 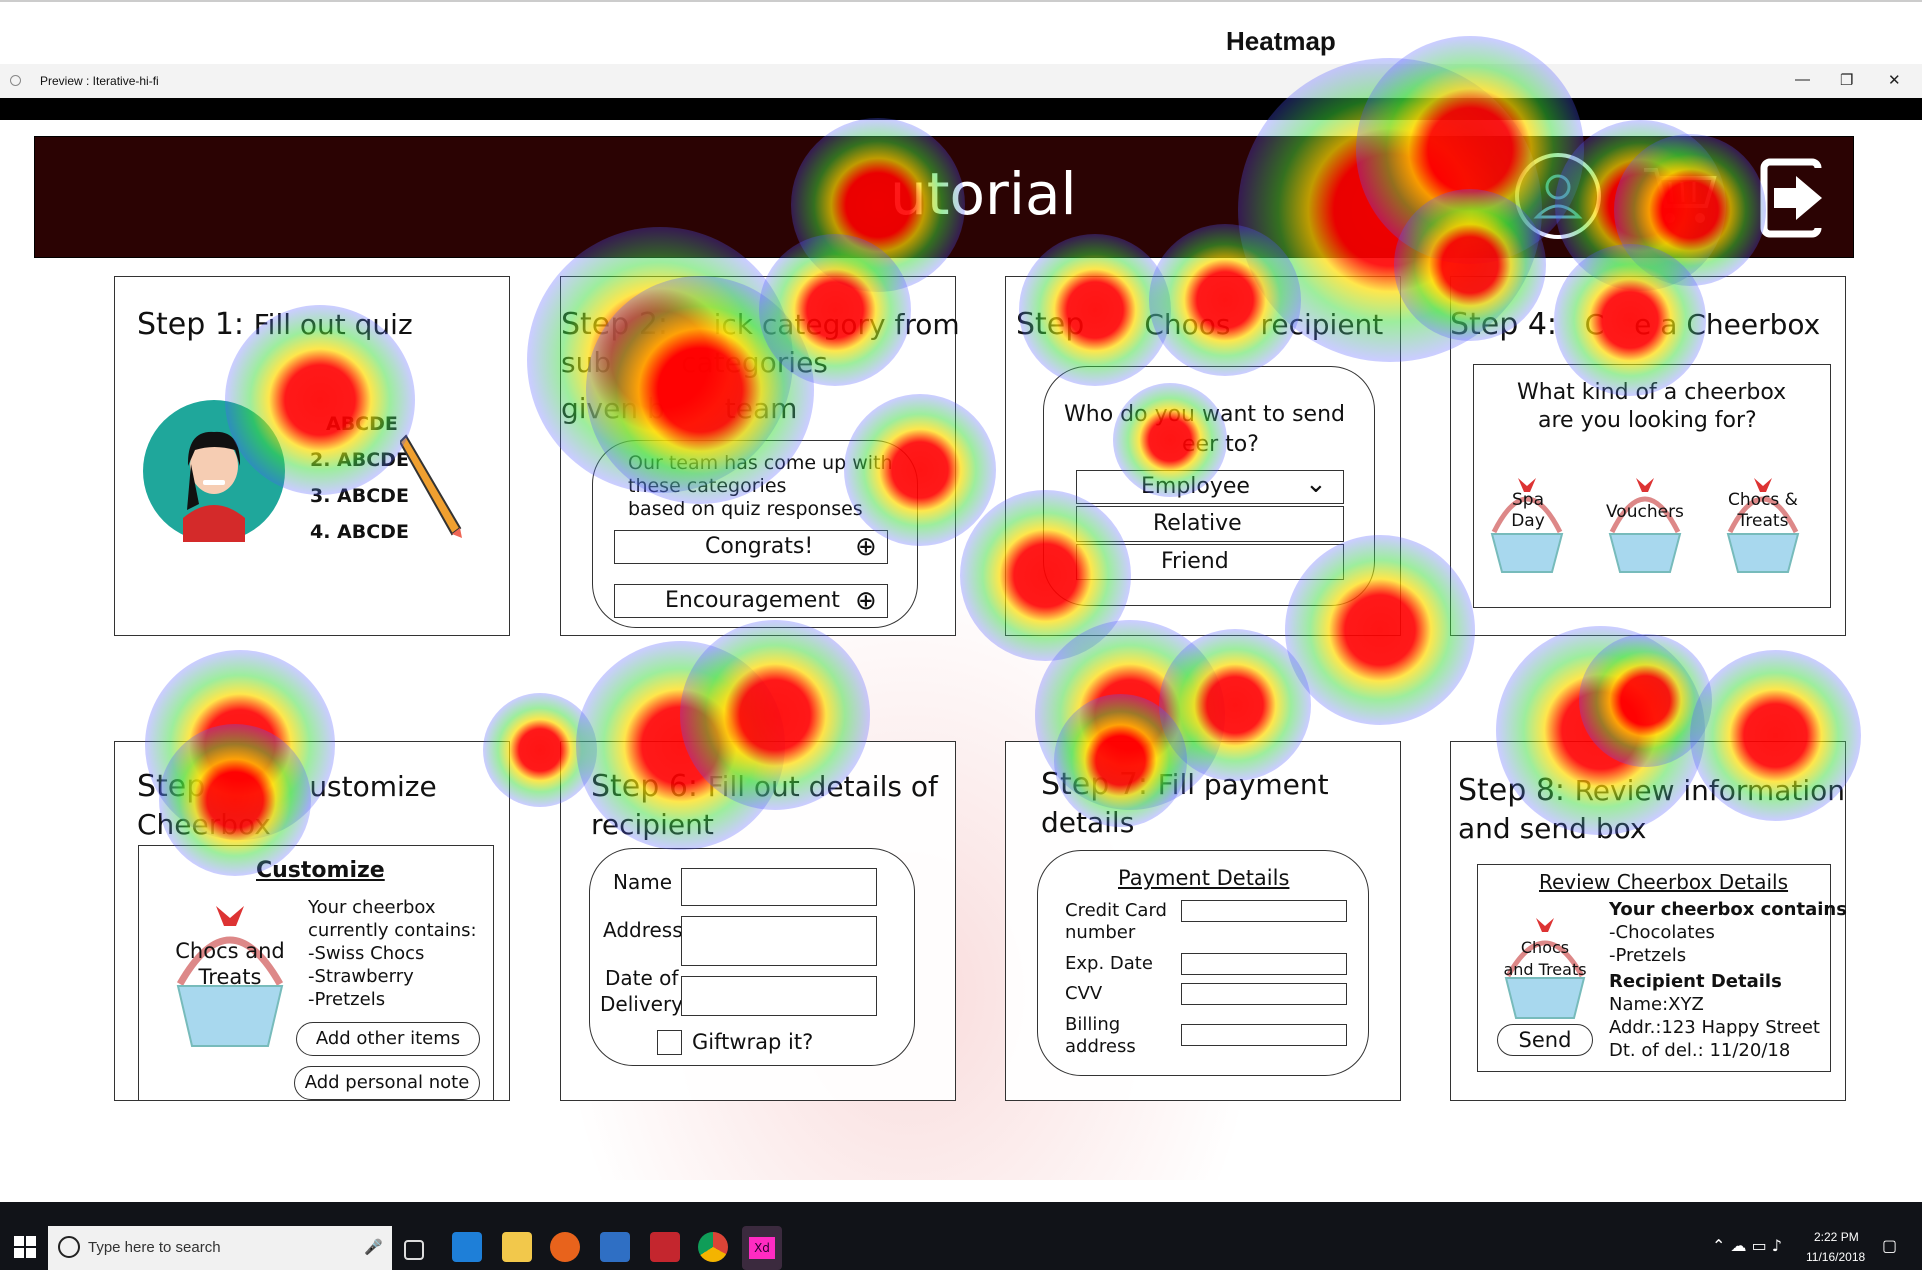 What do you see at coordinates (565, 1247) in the screenshot?
I see `app-icon-orange` at bounding box center [565, 1247].